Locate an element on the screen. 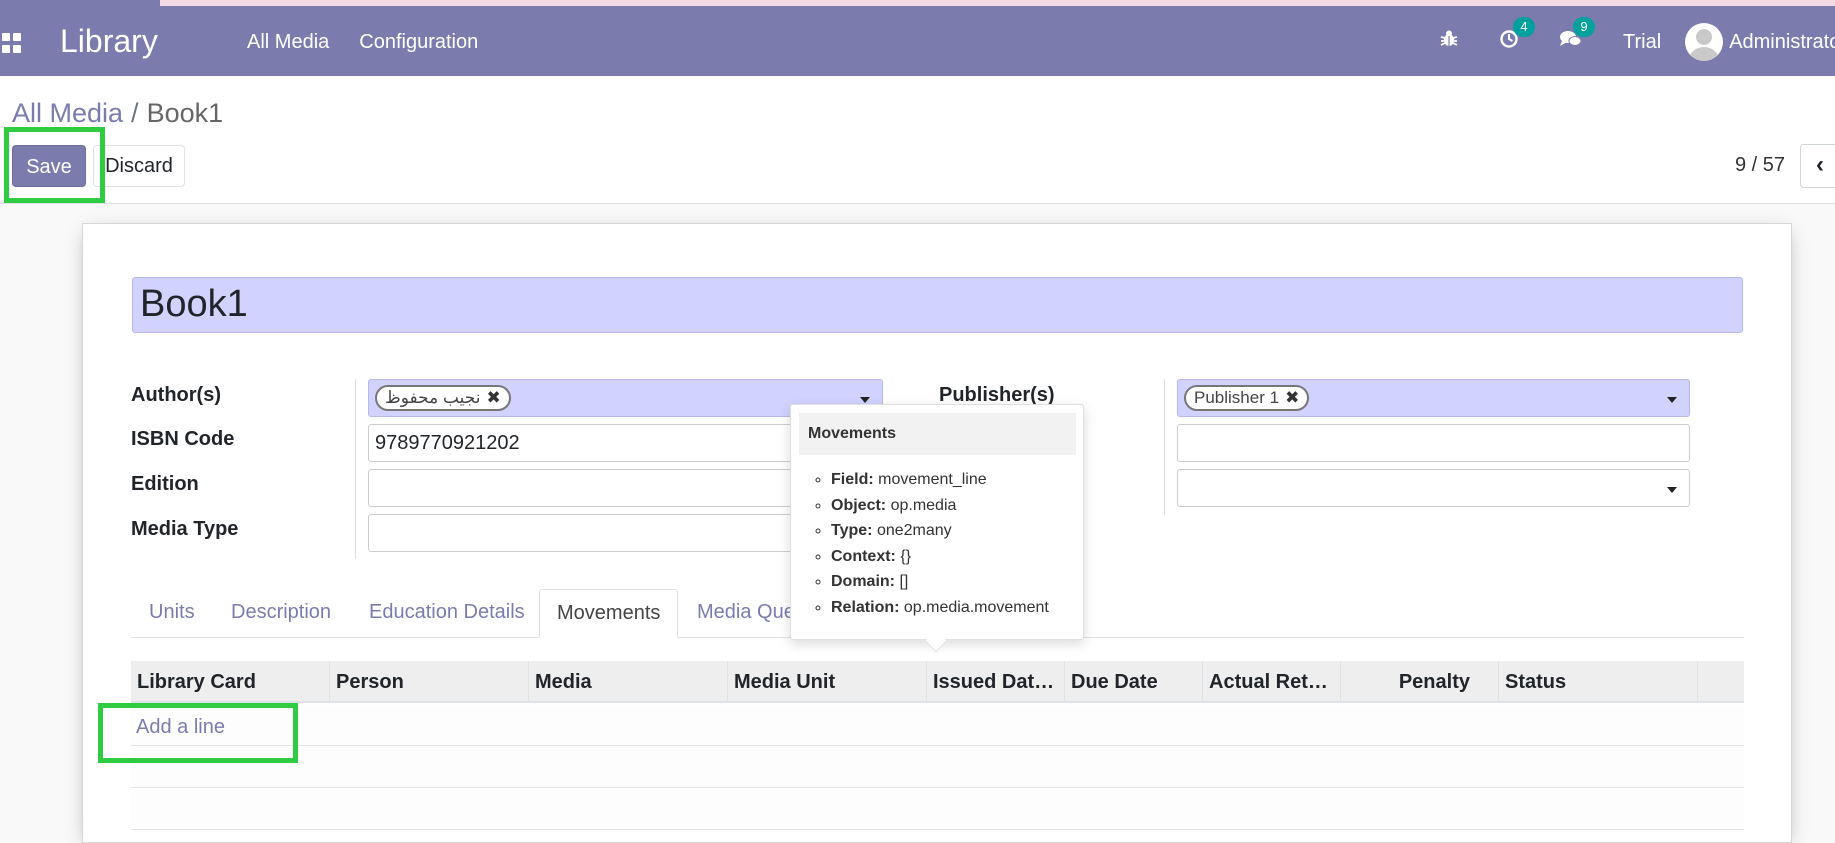 This screenshot has height=843, width=1835. systray: 4 9 Trial Administrator is located at coordinates (1637, 40).